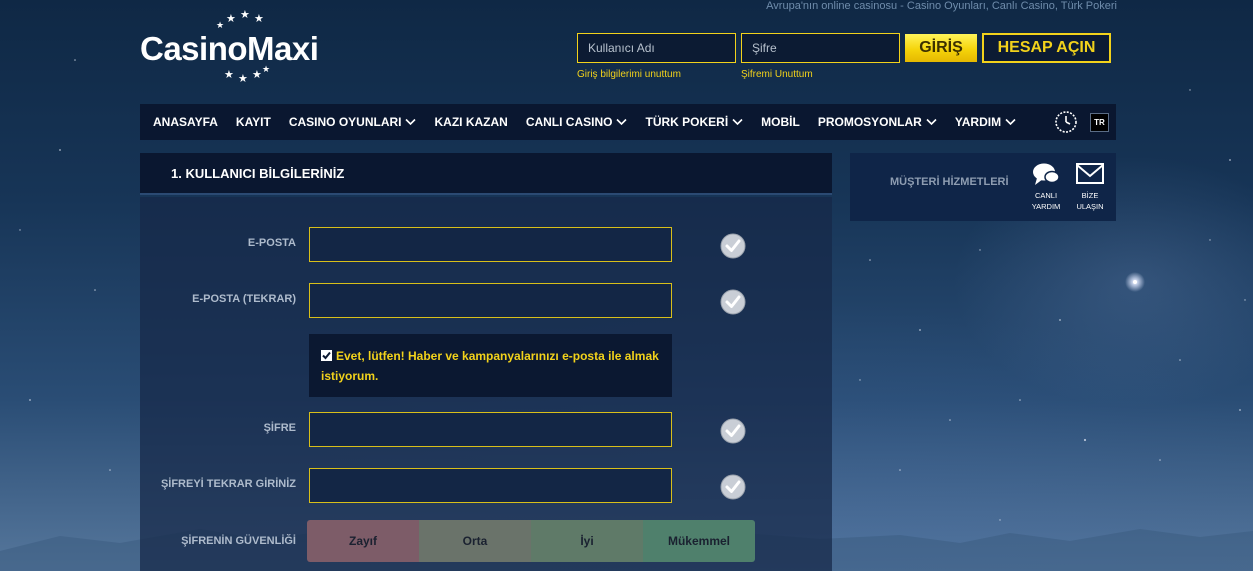 This screenshot has height=571, width=1253. Describe the element at coordinates (490, 244) in the screenshot. I see `email-field` at that location.